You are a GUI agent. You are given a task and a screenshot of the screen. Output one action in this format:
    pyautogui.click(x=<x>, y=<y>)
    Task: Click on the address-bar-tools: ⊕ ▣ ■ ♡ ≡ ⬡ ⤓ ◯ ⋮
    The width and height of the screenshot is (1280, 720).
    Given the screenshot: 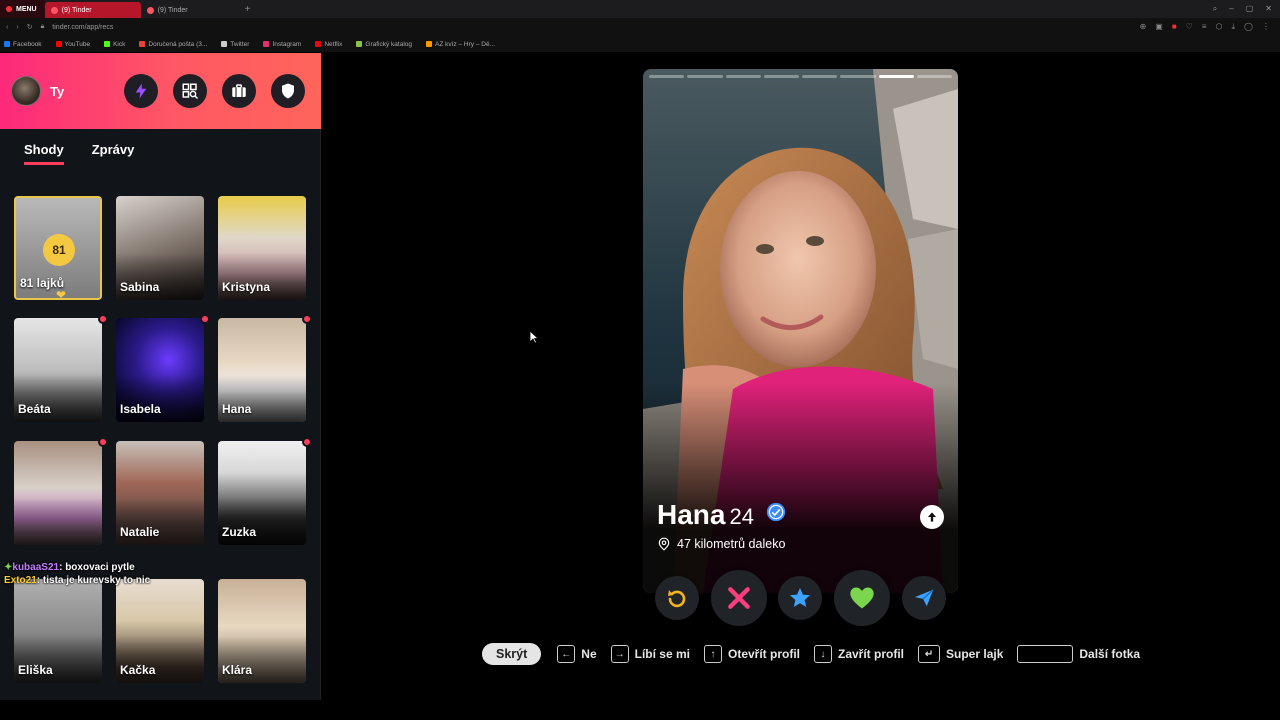 What is the action you would take?
    pyautogui.click(x=1210, y=27)
    